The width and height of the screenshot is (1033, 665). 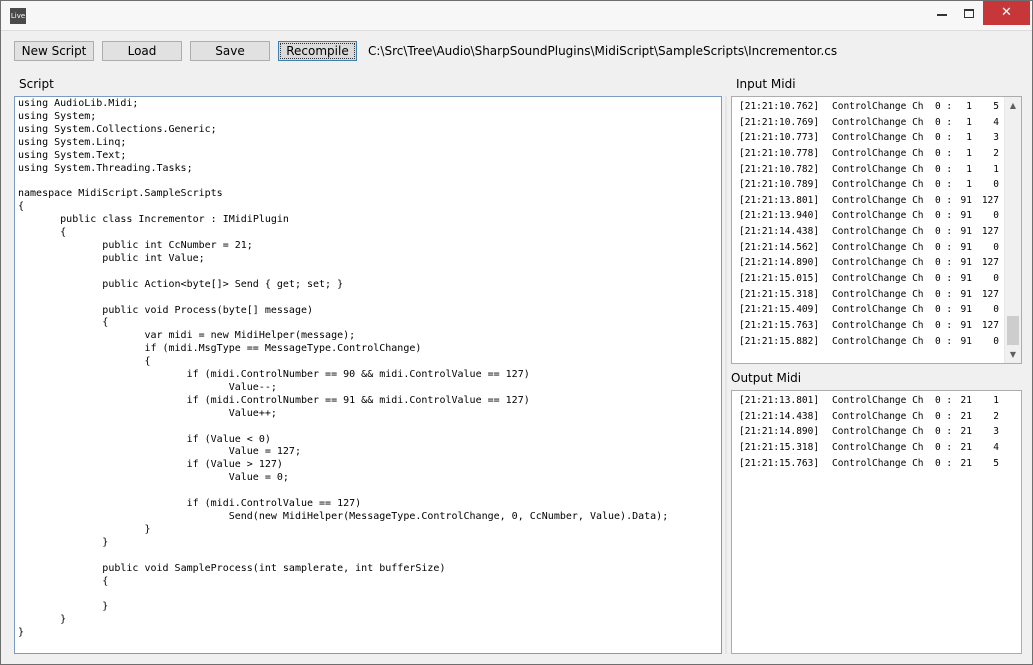 I want to click on script-label: Script, so click(x=36, y=84).